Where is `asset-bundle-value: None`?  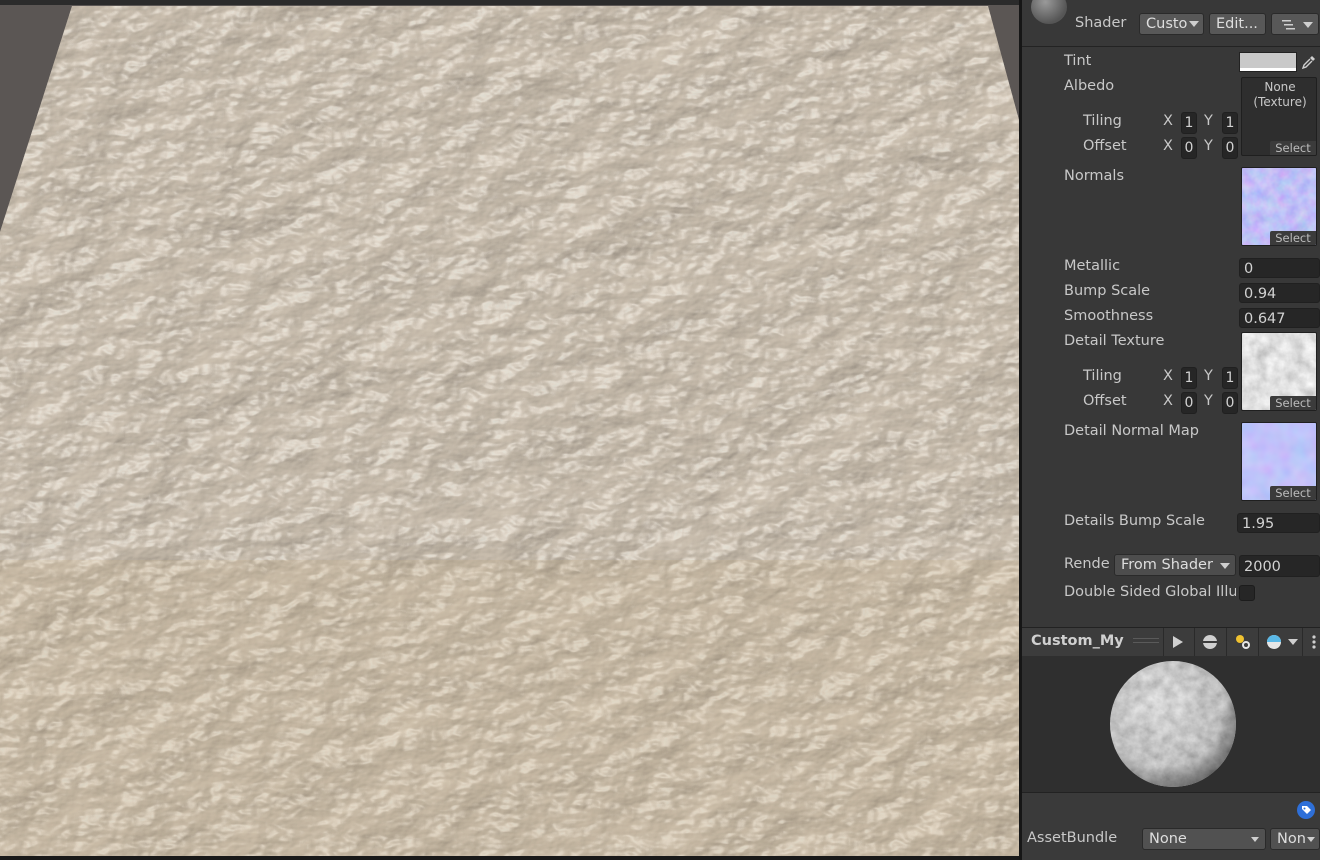 asset-bundle-value: None is located at coordinates (1168, 839).